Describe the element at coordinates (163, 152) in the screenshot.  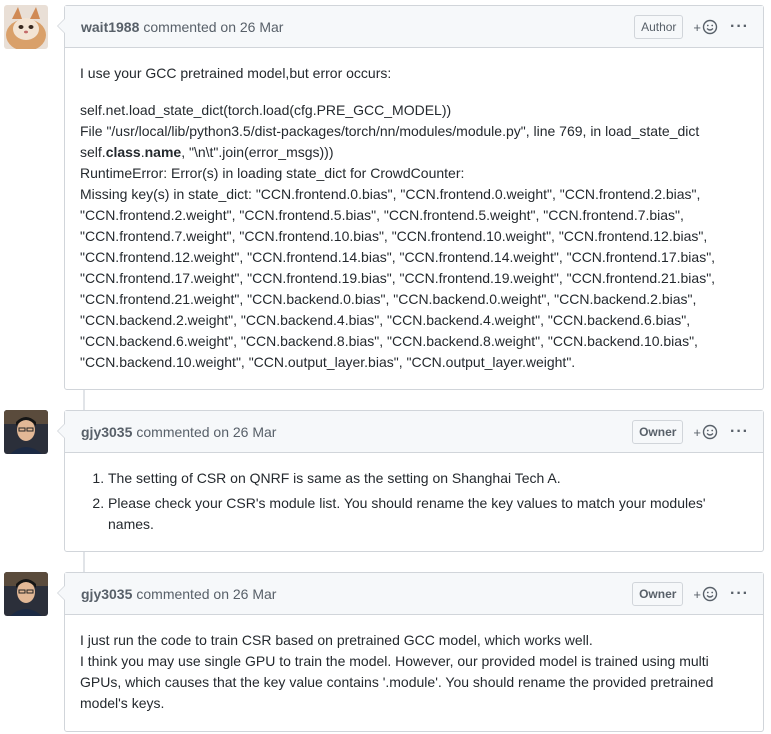
I see `log-bold-text: name` at that location.